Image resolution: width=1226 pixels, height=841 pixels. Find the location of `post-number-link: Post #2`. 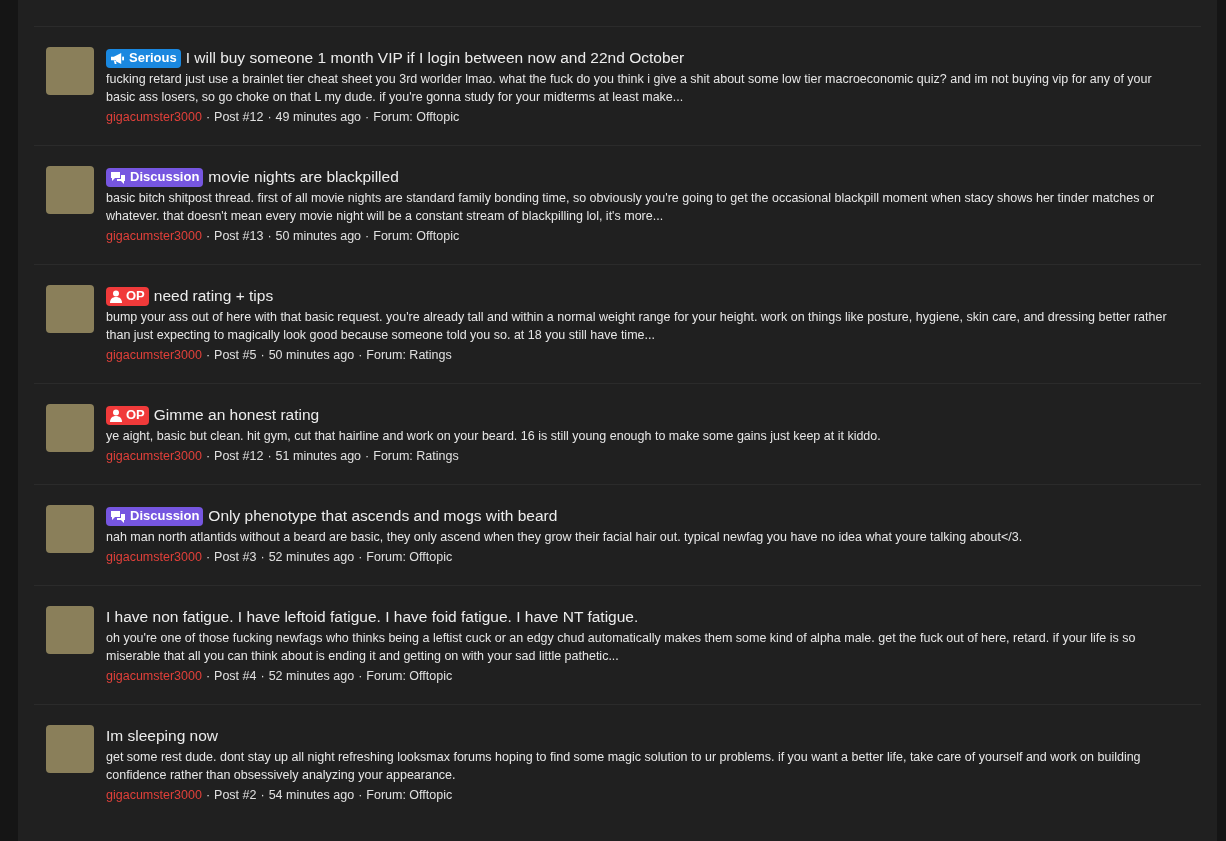

post-number-link: Post #2 is located at coordinates (235, 795).